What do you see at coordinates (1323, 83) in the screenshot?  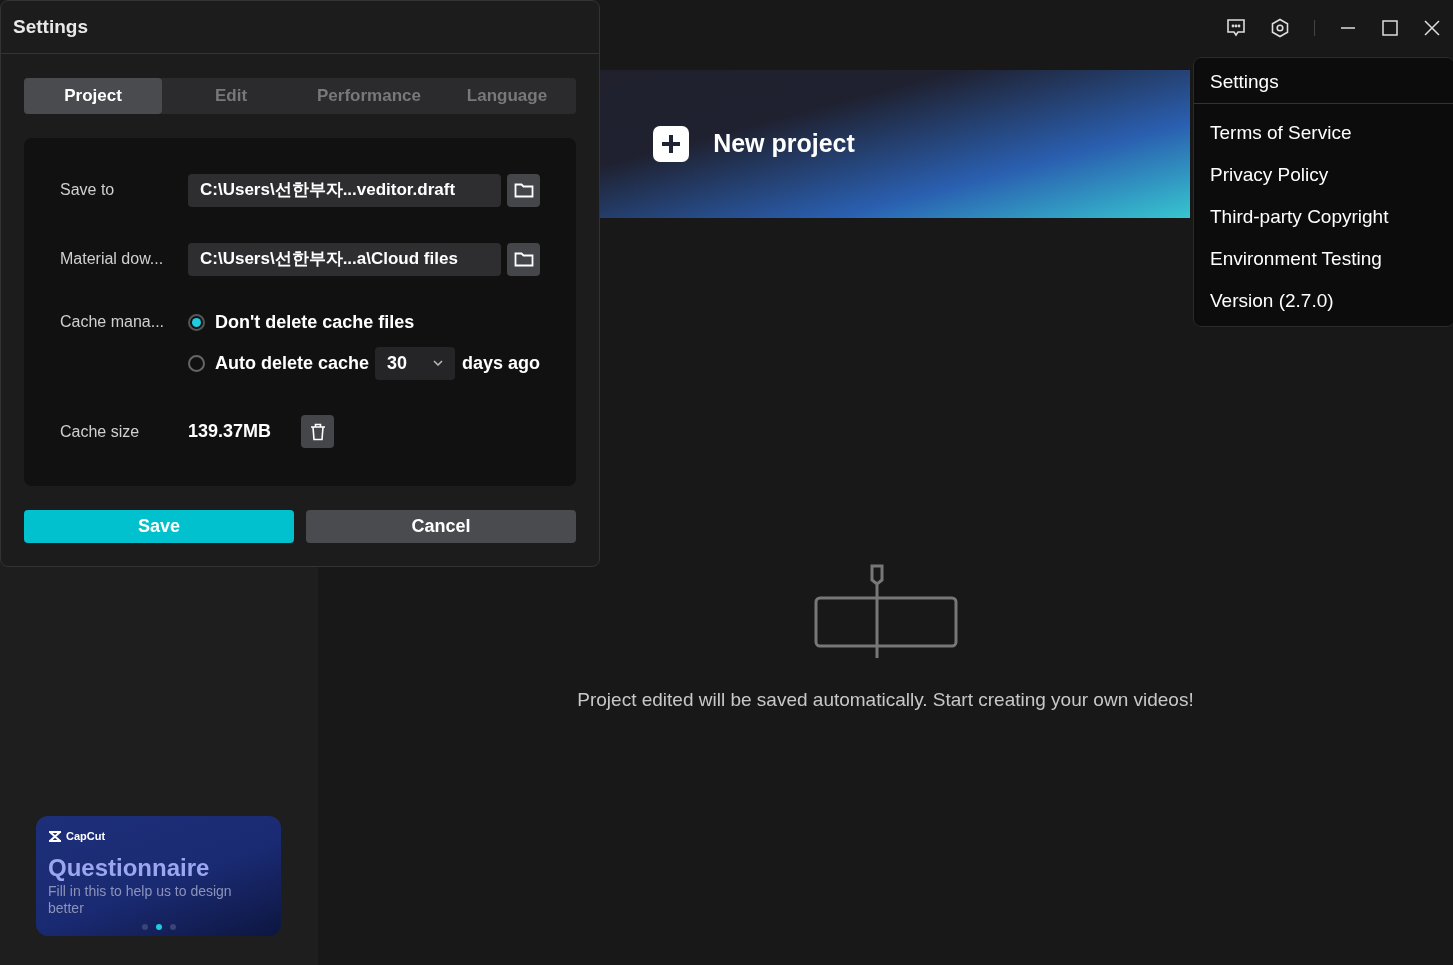 I see `menu-item: Settings` at bounding box center [1323, 83].